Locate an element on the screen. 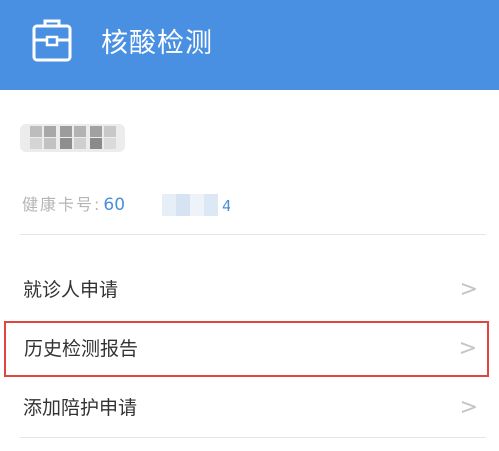 The image size is (499, 451). menu-item-test-report-history: 历史检测报告 > is located at coordinates (246, 349).